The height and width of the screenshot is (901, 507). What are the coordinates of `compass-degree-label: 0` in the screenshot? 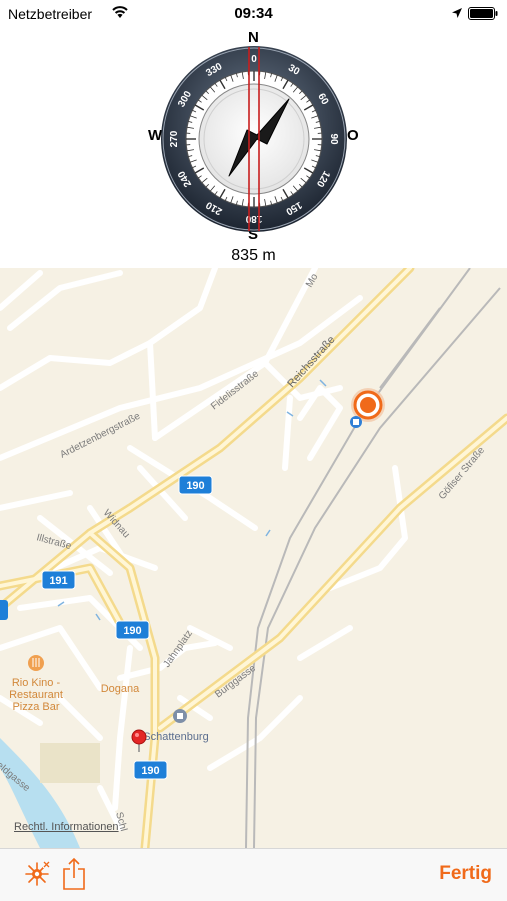 It's located at (254, 59).